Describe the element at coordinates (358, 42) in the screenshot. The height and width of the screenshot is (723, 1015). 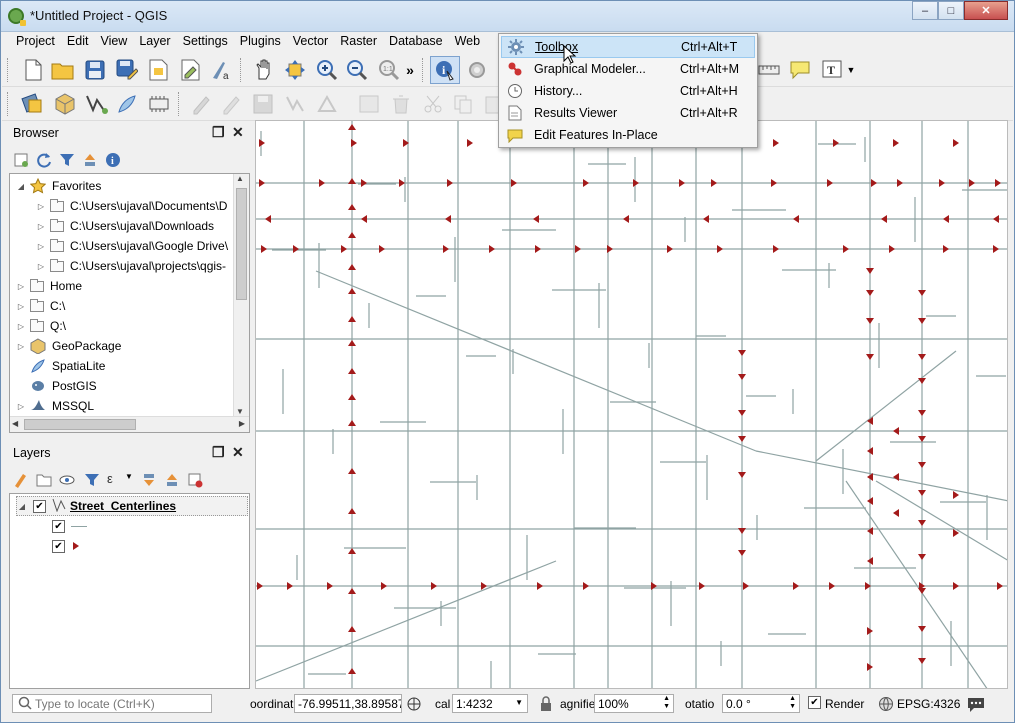
I see `menu-raster: Raster` at that location.